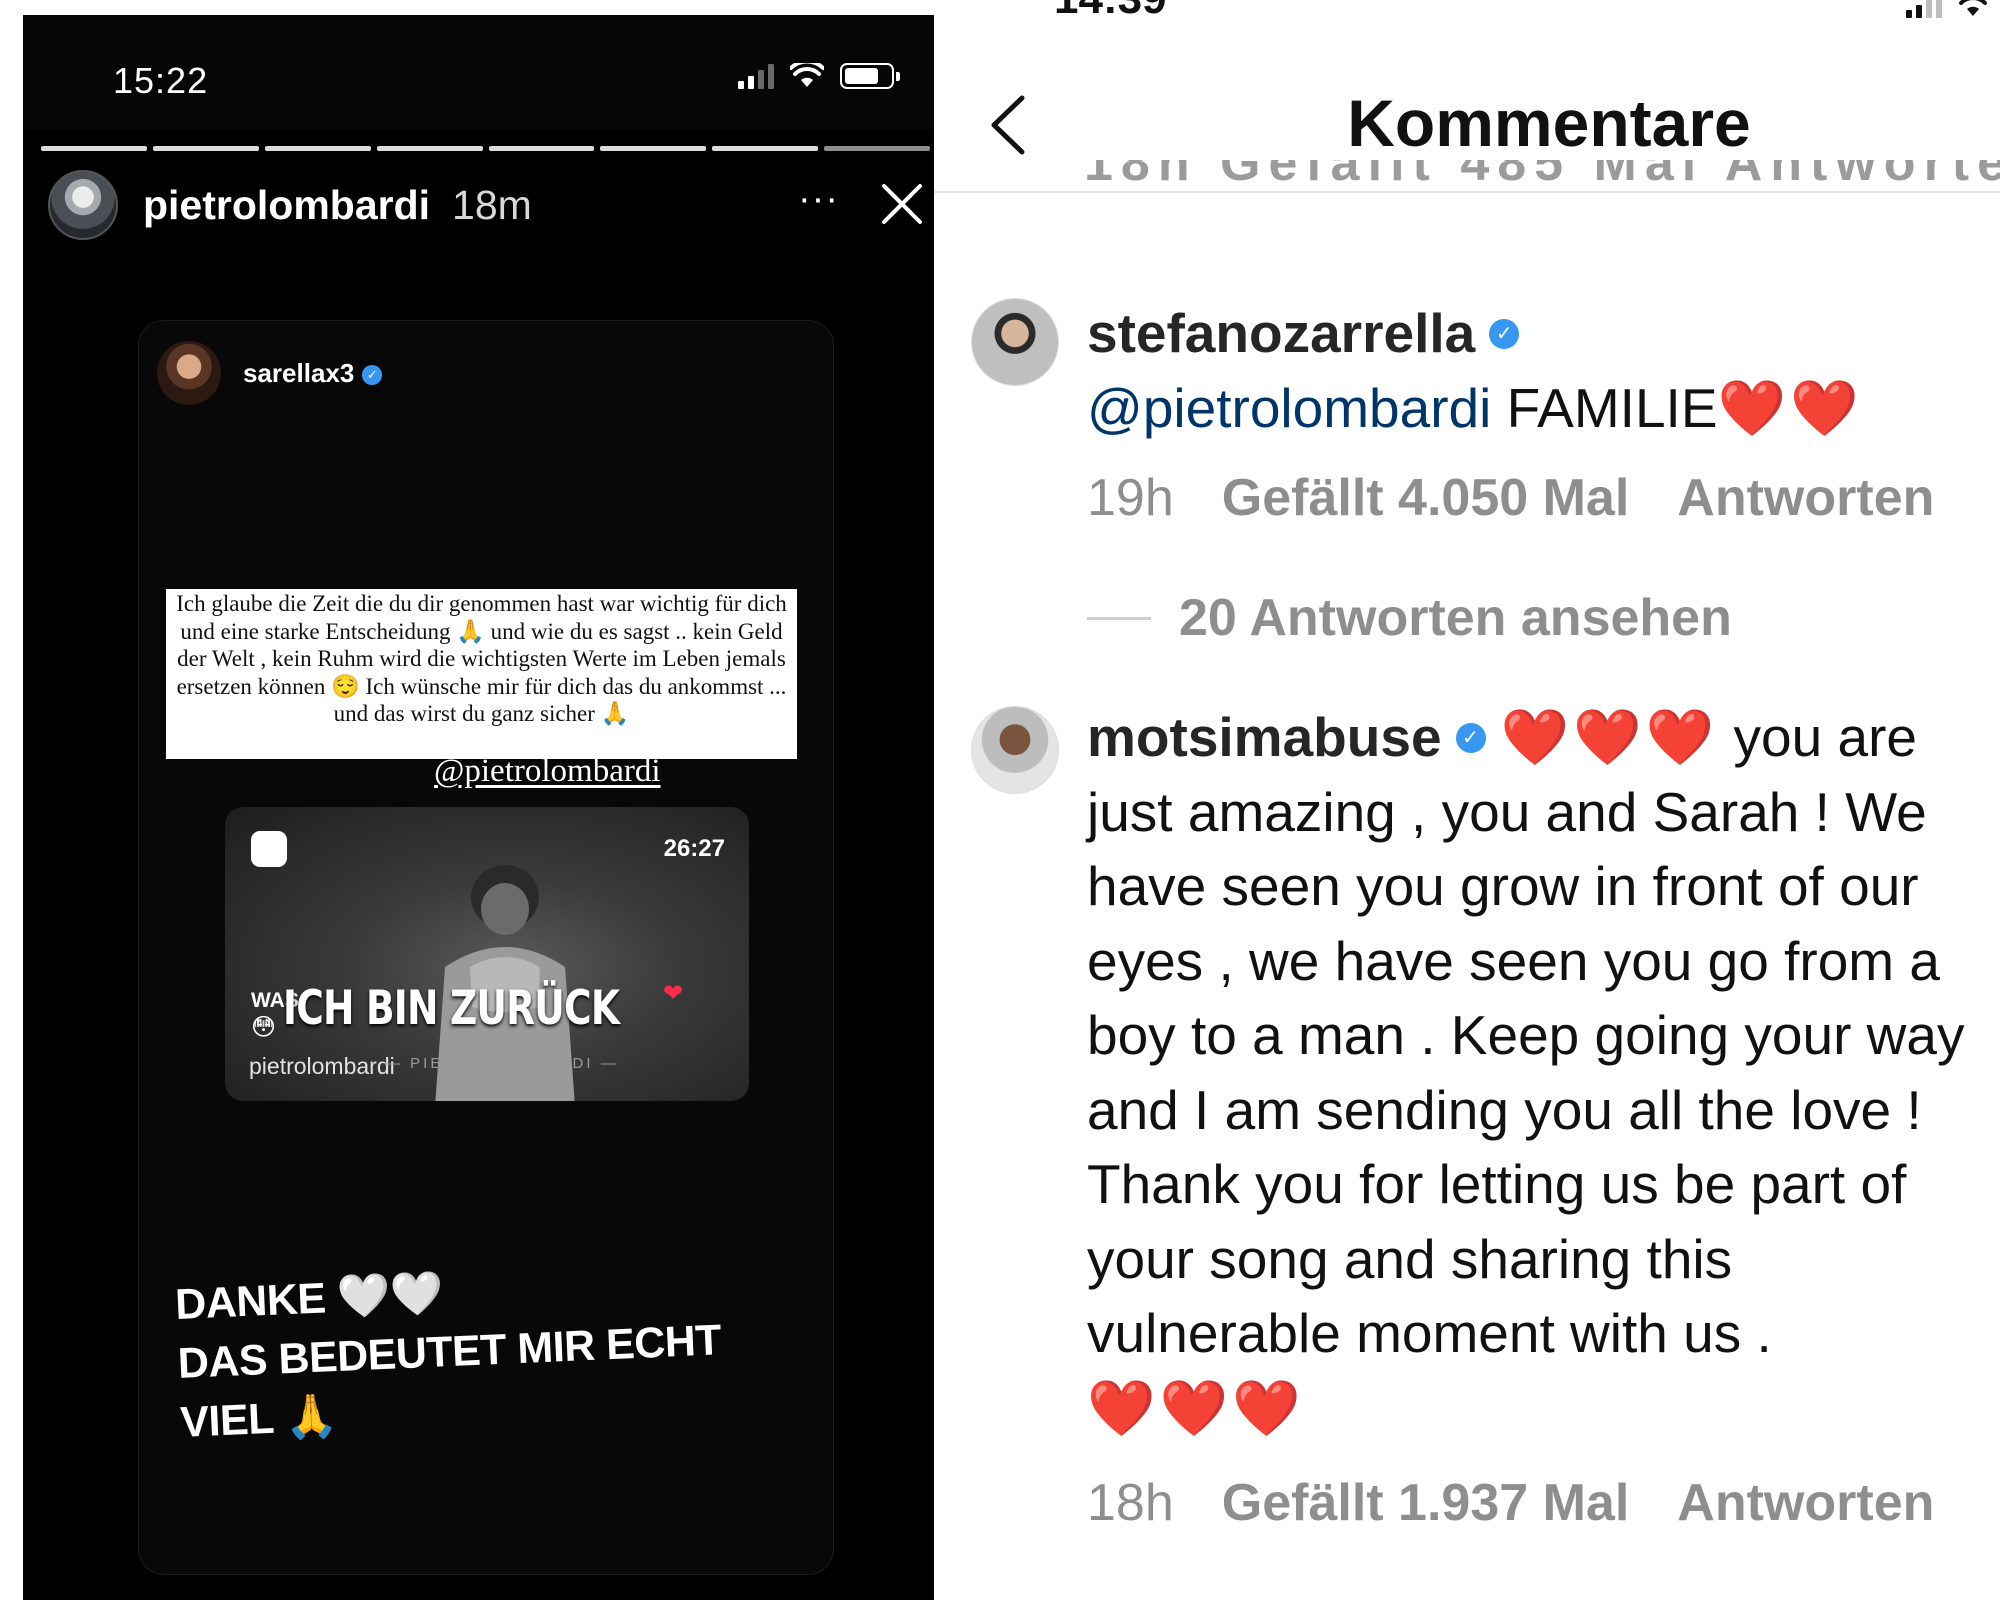  What do you see at coordinates (449, 1352) in the screenshot?
I see `story-overlay-text: DANKE 🤍🤍 DAS BEDEUTET MIR ECHT VIEL 🙏` at bounding box center [449, 1352].